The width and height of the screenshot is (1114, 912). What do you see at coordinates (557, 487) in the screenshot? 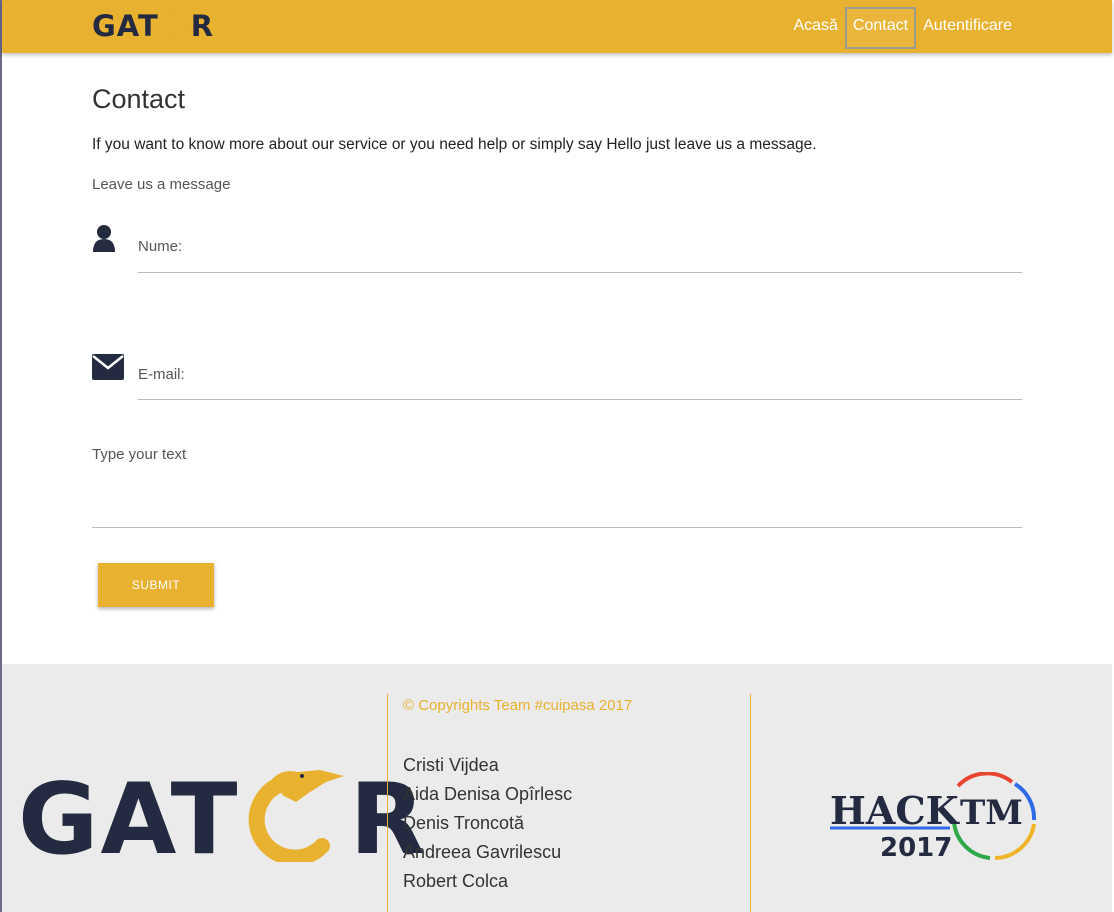
I see `message-textarea: Type your text` at bounding box center [557, 487].